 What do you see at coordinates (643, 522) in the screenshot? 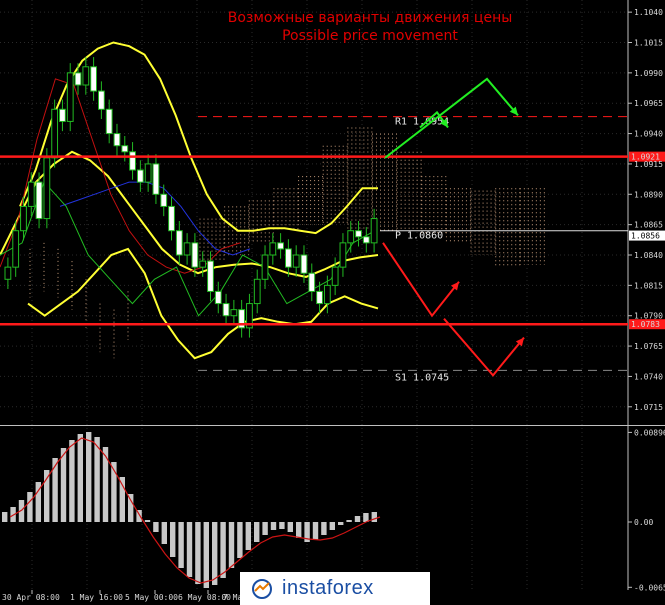
I see `macd-tick-label: 0.00` at bounding box center [643, 522].